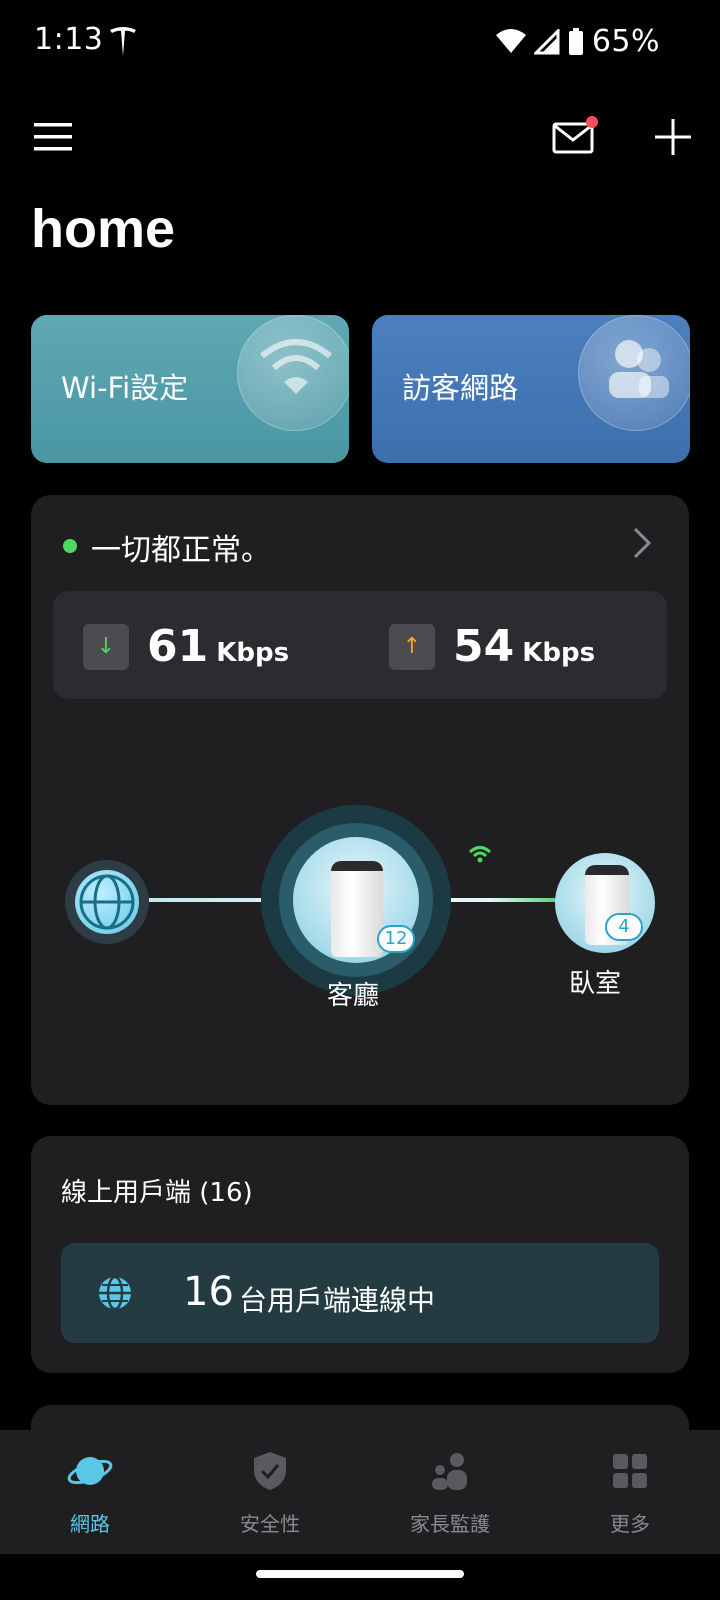  Describe the element at coordinates (270, 1492) in the screenshot. I see `nav-security: 安全性` at that location.